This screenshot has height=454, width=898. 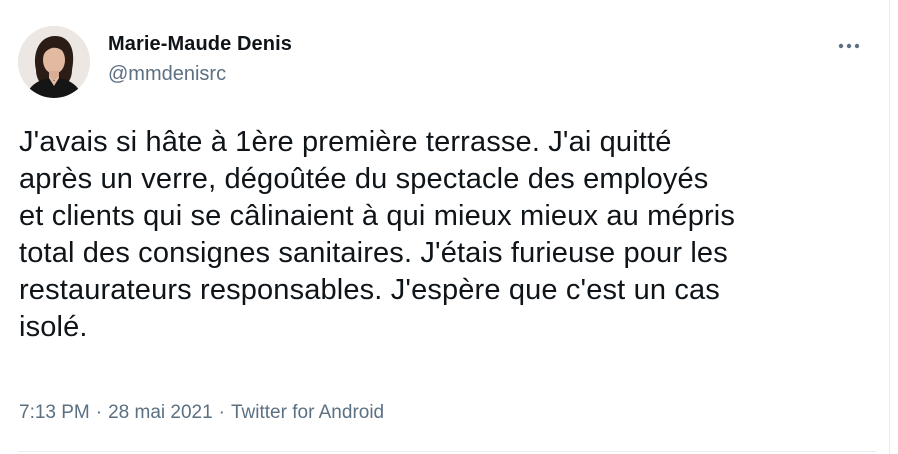 I want to click on more-options-icon, so click(x=849, y=46).